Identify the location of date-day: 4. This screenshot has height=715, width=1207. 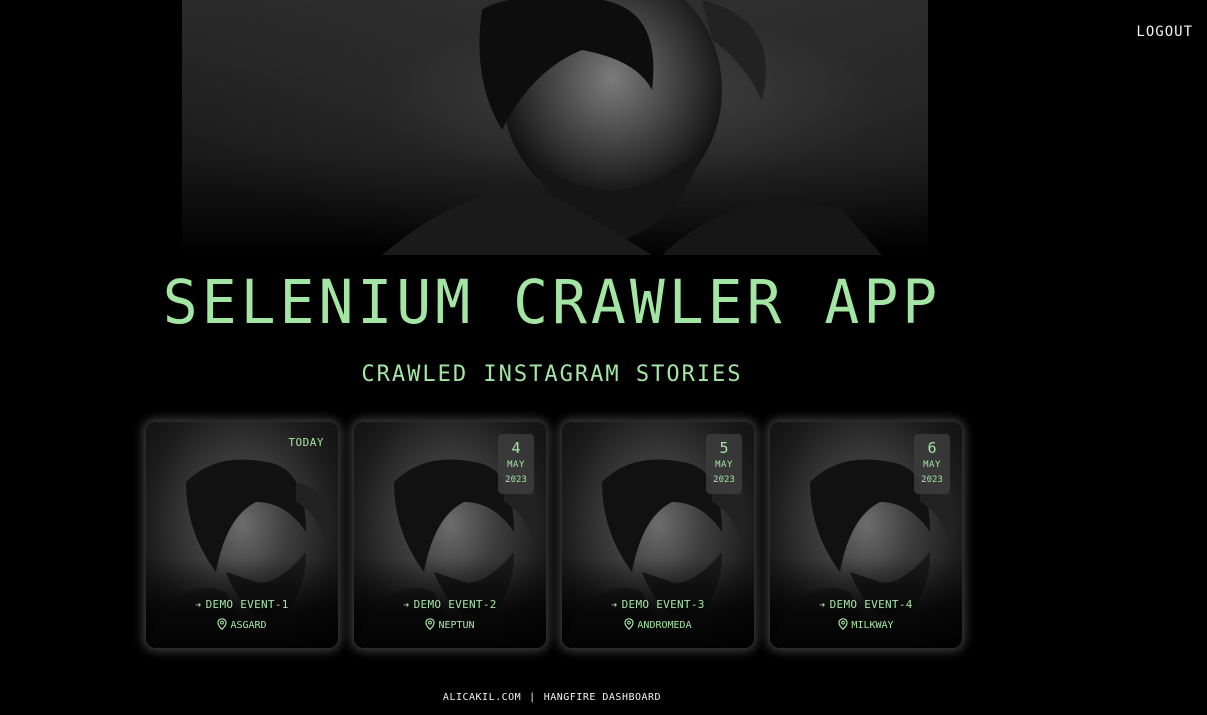
(516, 448).